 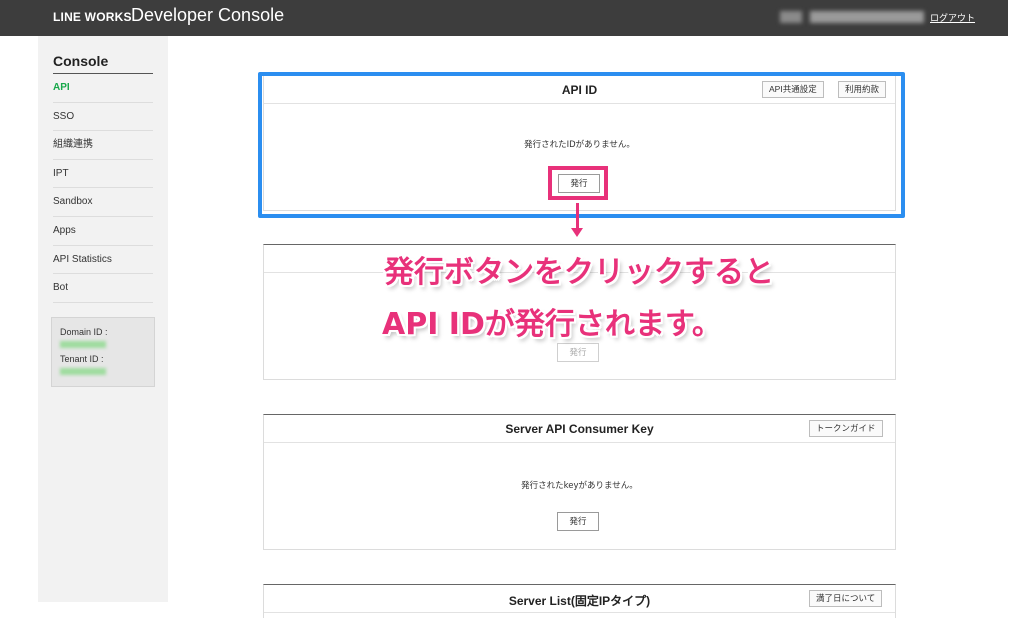 I want to click on issue-button-highlight-frame, so click(x=578, y=183).